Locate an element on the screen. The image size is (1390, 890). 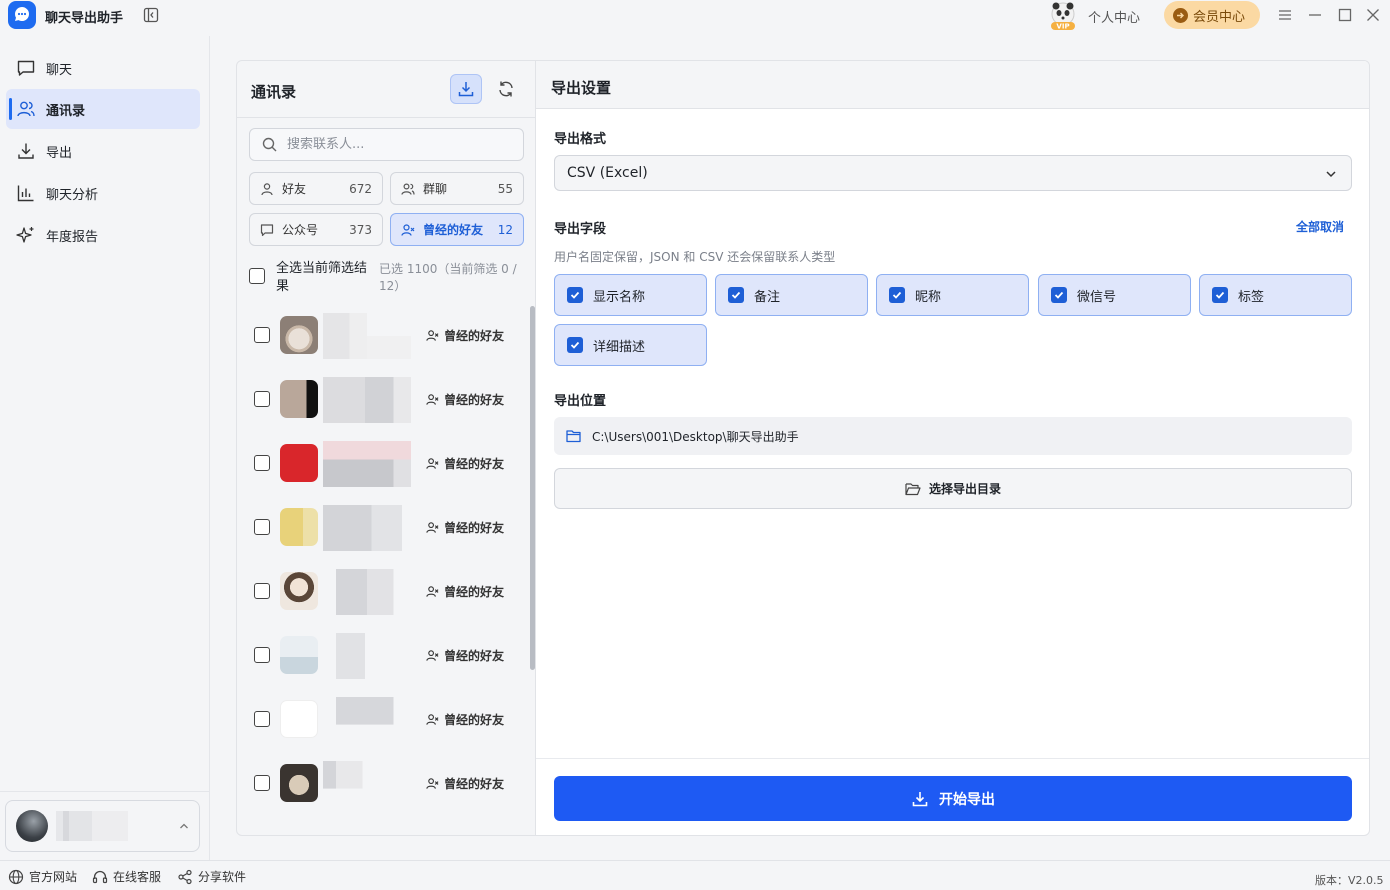
tab-official-accounts: 公众号 373 is located at coordinates (316, 229).